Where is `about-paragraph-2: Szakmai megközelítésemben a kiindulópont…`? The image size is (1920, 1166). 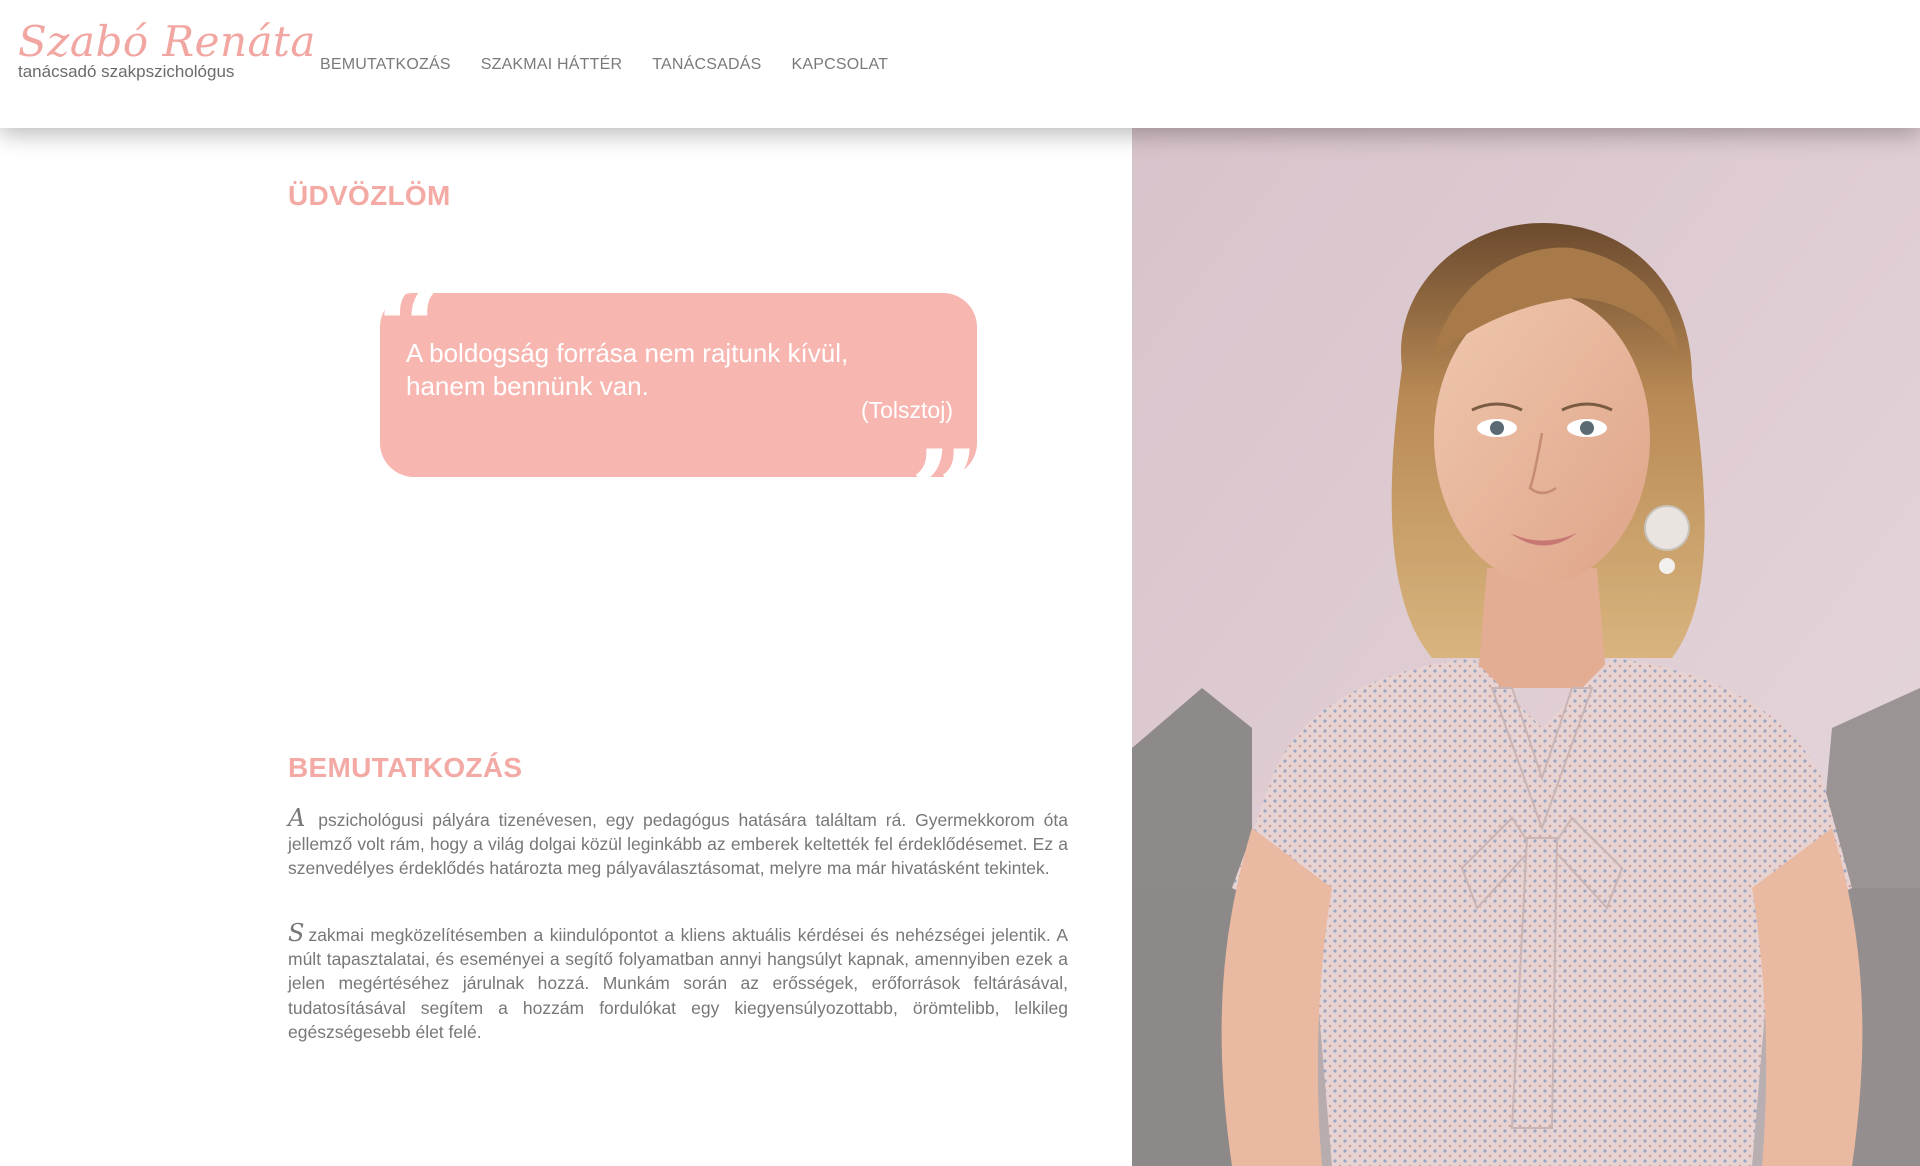 about-paragraph-2: Szakmai megközelítésemben a kiindulópont… is located at coordinates (678, 982).